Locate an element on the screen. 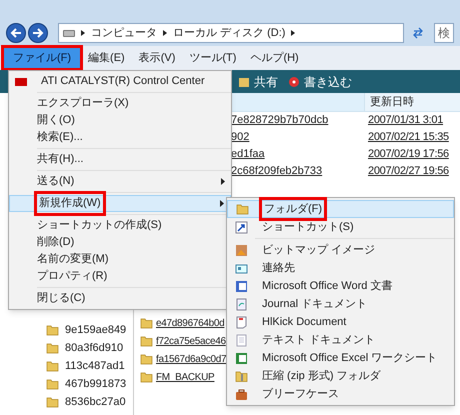  text-file-icon is located at coordinates (241, 340).